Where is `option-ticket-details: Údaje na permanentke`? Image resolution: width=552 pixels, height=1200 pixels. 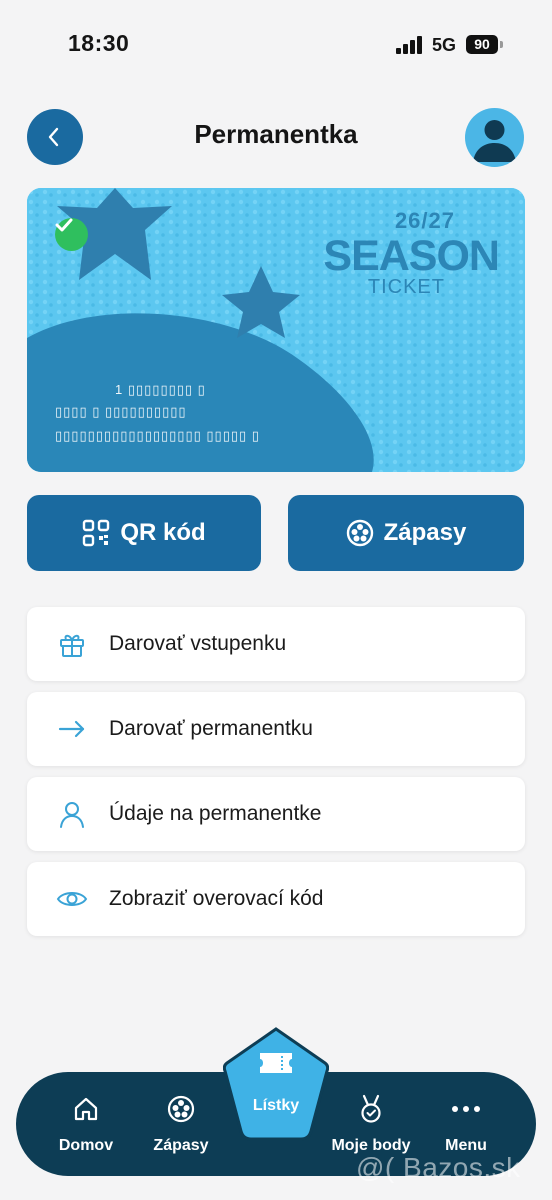
option-ticket-details: Údaje na permanentke is located at coordinates (276, 814).